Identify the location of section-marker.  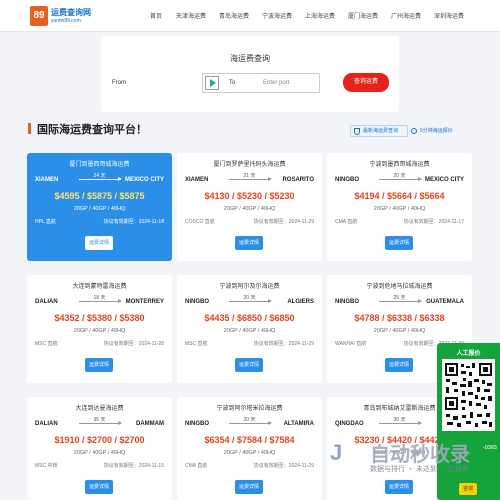
(29, 128).